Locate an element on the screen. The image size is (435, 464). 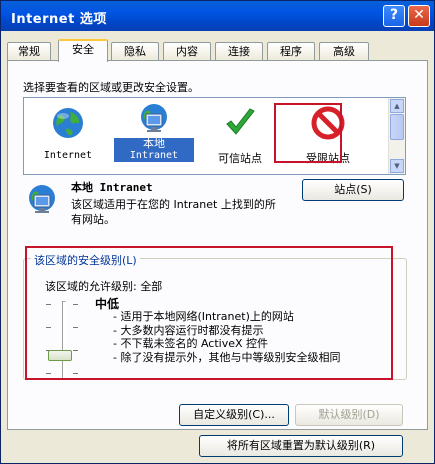
zone-label: Internet is located at coordinates (68, 155).